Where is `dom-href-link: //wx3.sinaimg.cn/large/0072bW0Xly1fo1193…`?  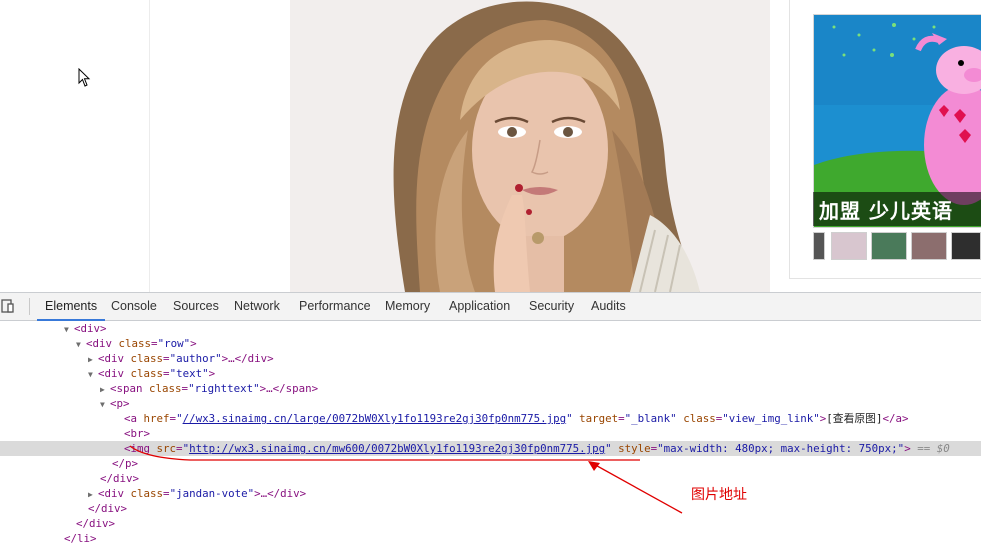 dom-href-link: //wx3.sinaimg.cn/large/0072bW0Xly1fo1193… is located at coordinates (375, 418).